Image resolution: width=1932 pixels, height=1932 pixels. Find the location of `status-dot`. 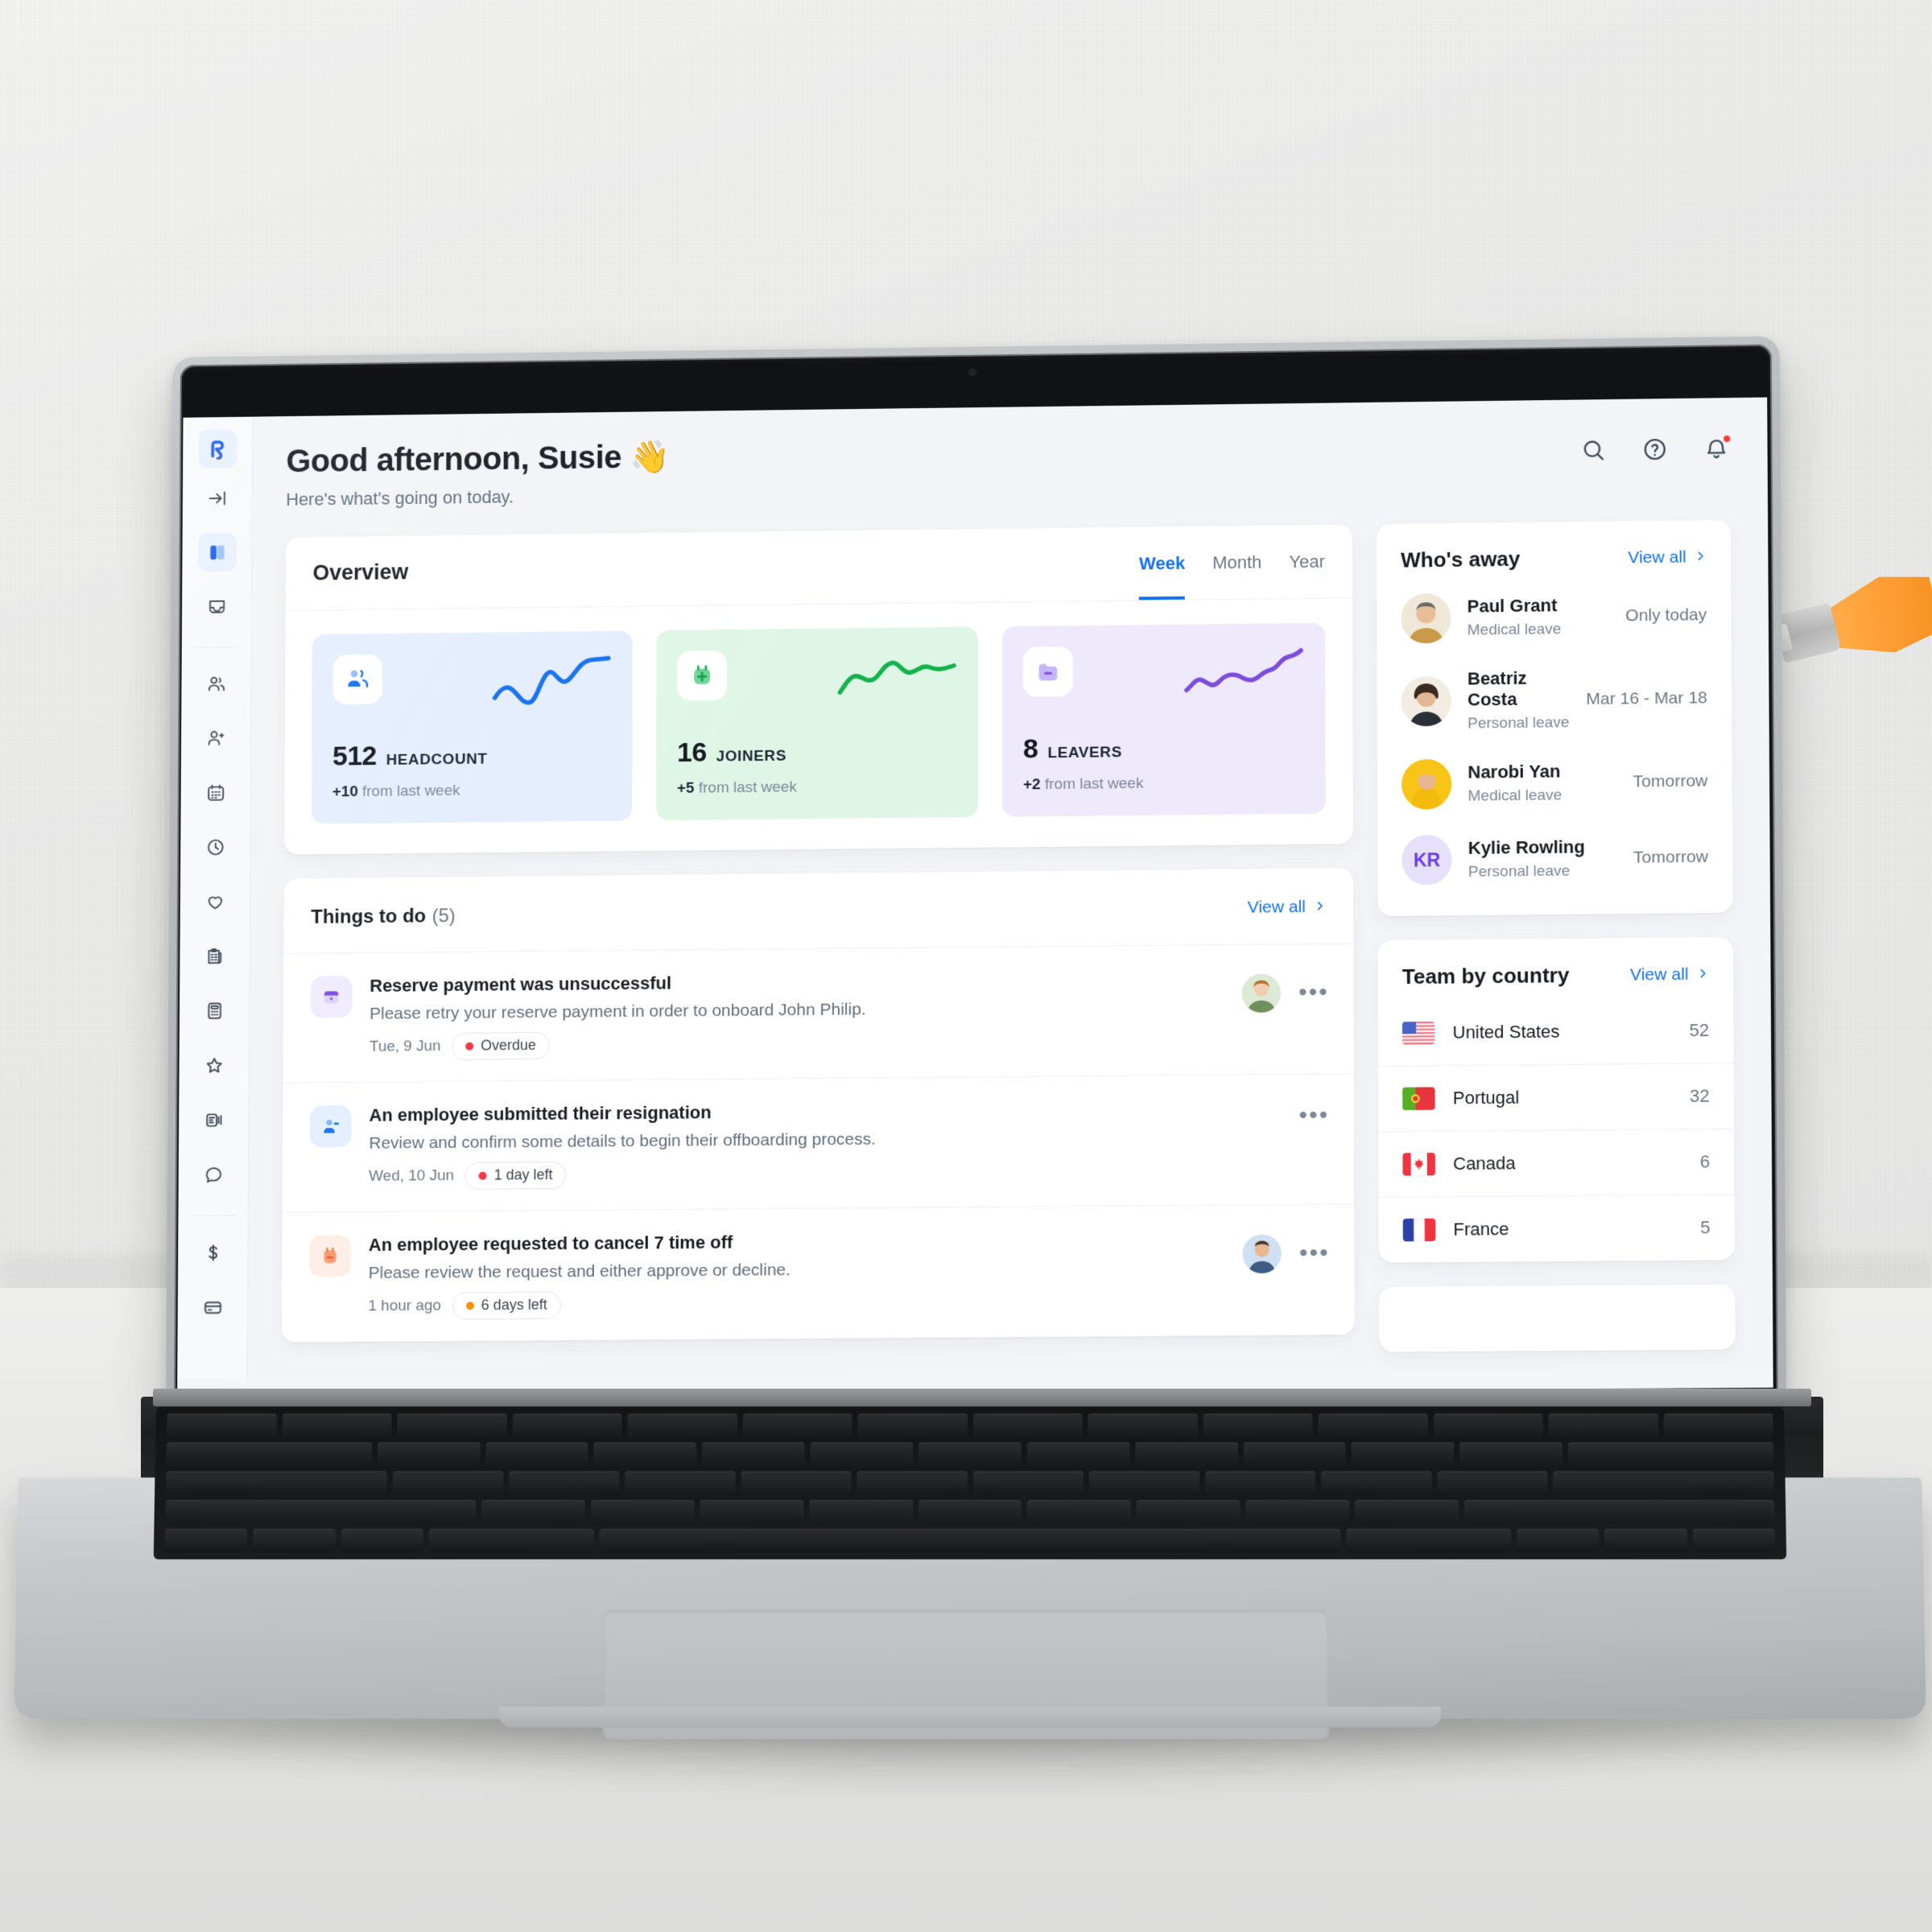

status-dot is located at coordinates (483, 1175).